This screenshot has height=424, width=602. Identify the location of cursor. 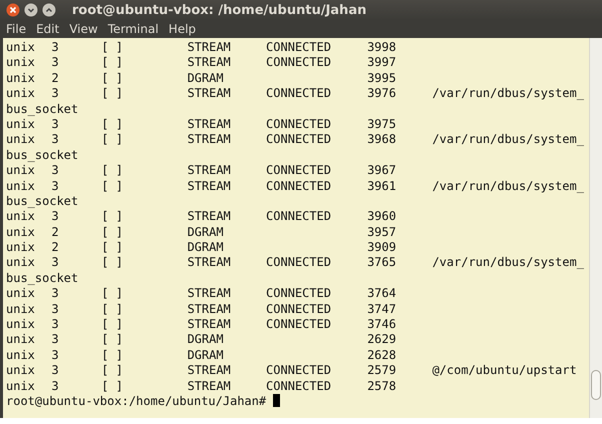
(276, 400).